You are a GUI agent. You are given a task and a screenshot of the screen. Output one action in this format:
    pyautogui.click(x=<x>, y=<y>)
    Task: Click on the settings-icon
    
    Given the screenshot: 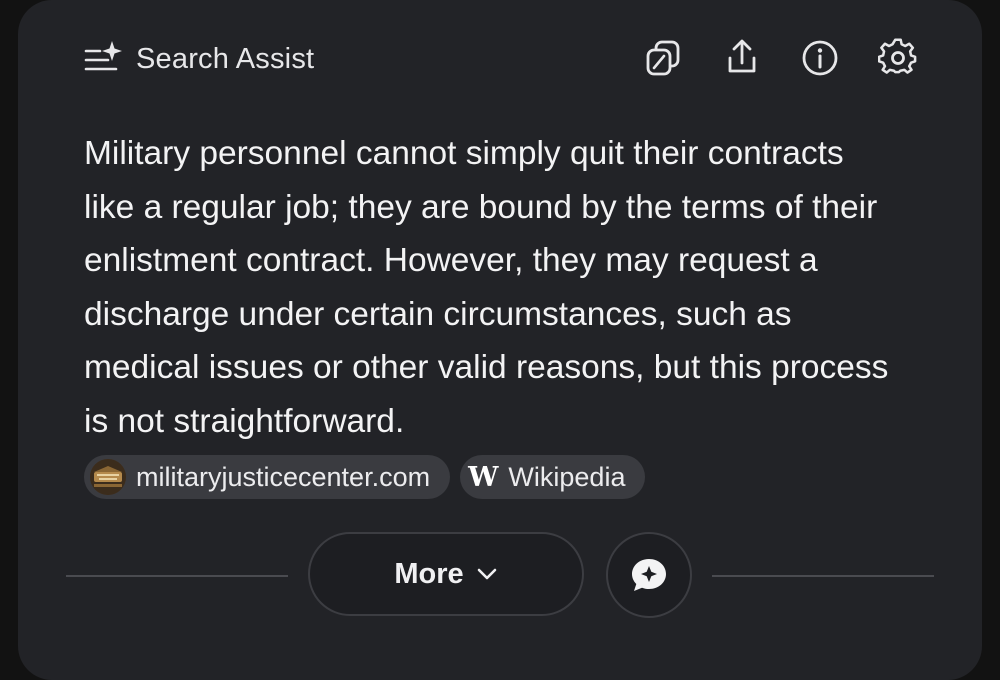 What is the action you would take?
    pyautogui.click(x=898, y=58)
    